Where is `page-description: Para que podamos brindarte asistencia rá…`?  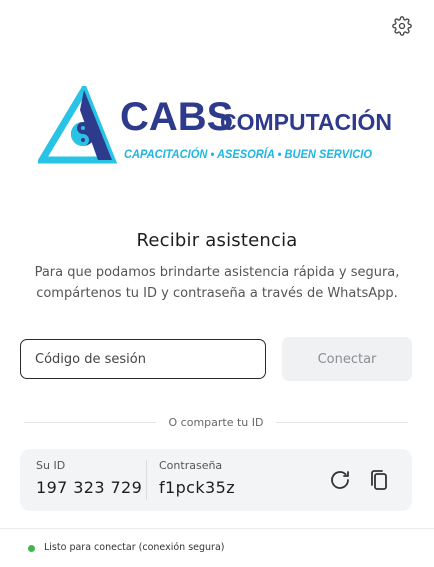
page-description: Para que podamos brindarte asistencia rá… is located at coordinates (217, 283).